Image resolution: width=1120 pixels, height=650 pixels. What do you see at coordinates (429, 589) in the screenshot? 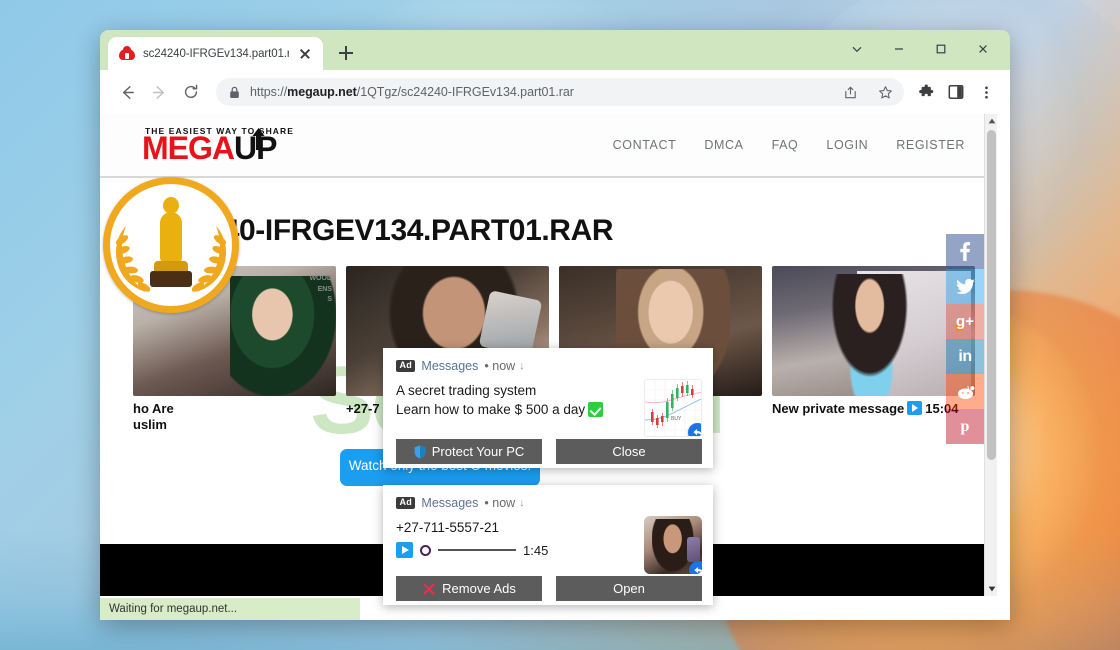
I see `x-icon` at bounding box center [429, 589].